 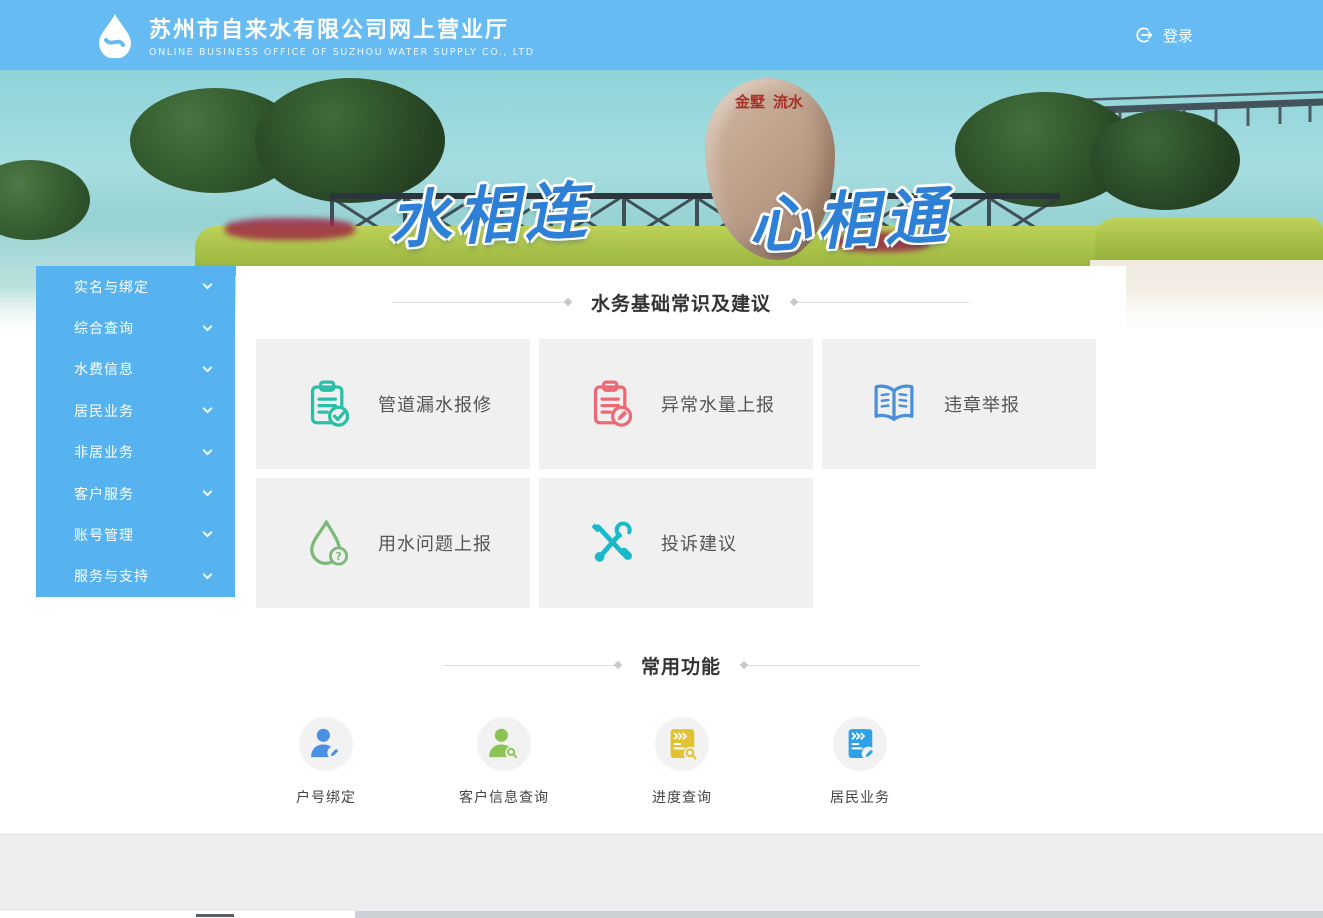 I want to click on quick-links: 户号绑定 客户信息查询 进度查询 居民业务, so click(x=681, y=762).